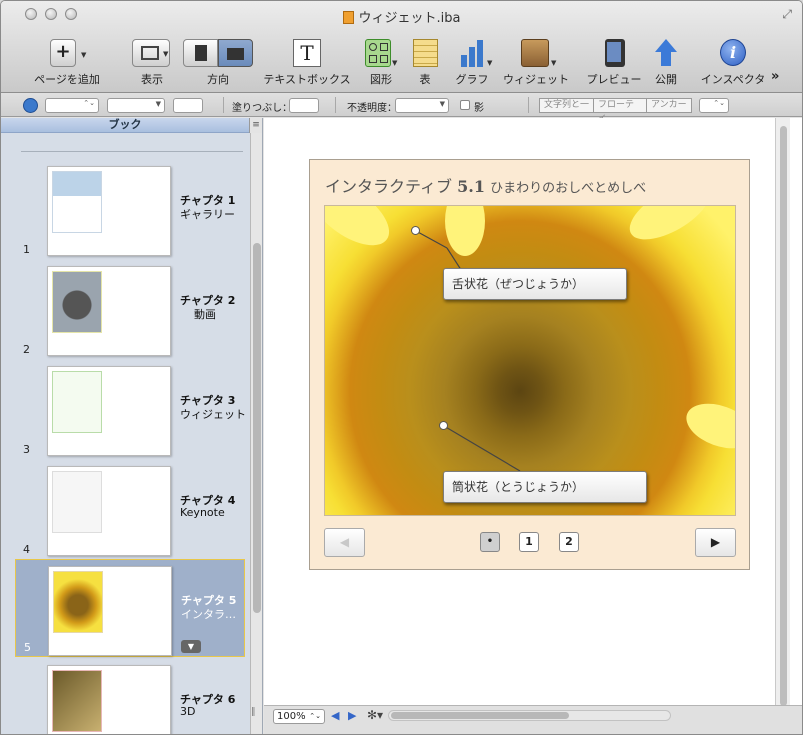 The image size is (803, 735). What do you see at coordinates (620, 110) in the screenshot?
I see `floating-segment: フローティ` at bounding box center [620, 110].